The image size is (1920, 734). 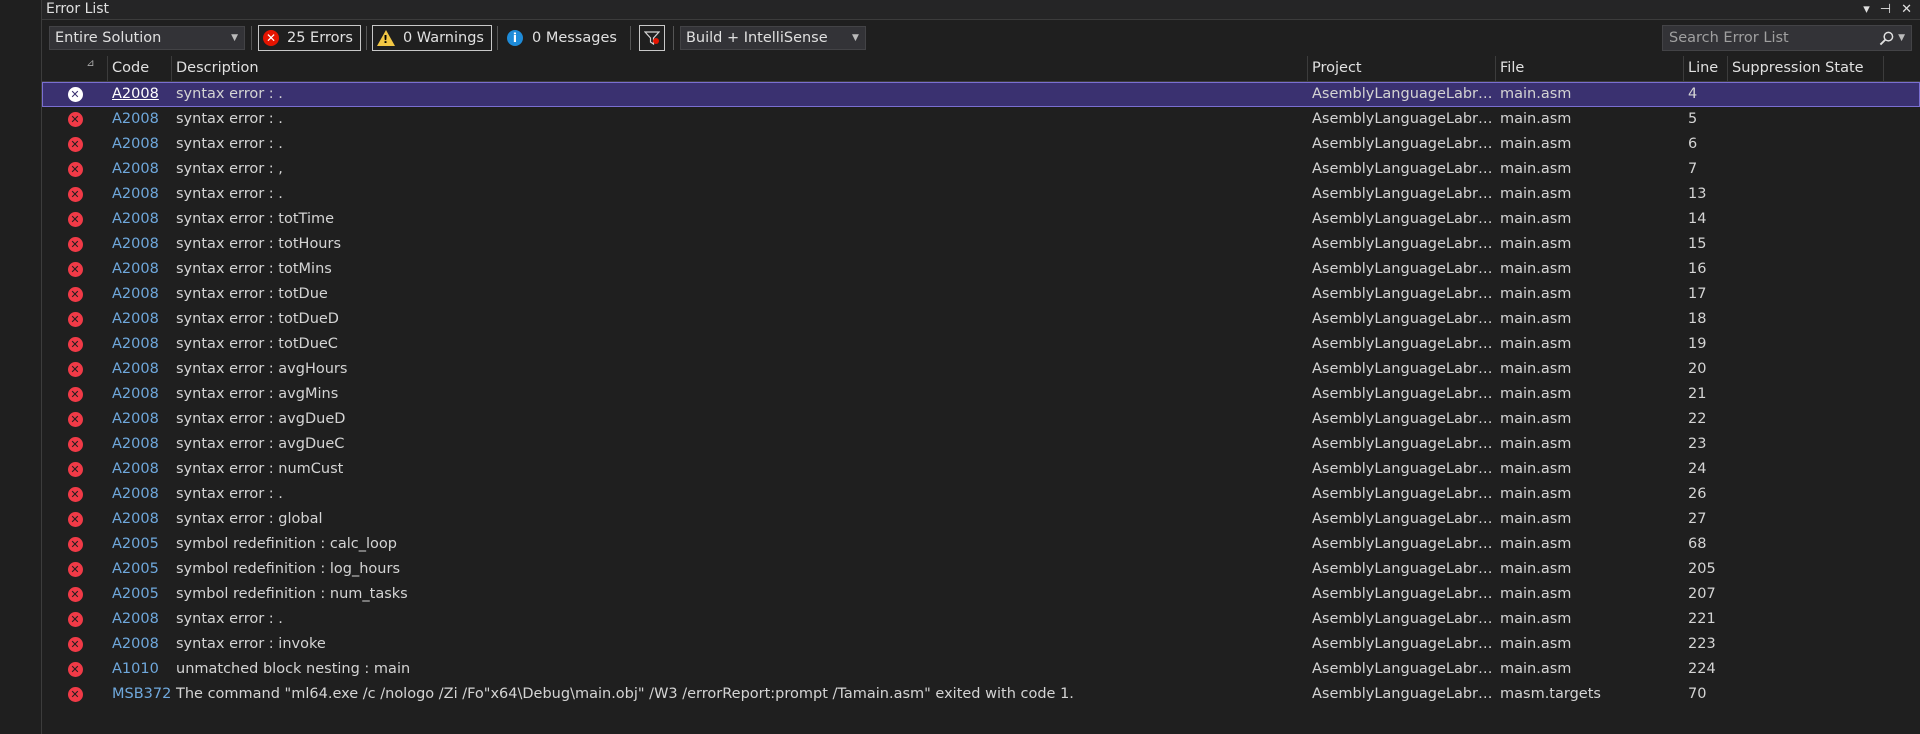 I want to click on pin-icon: ⊣, so click(x=1885, y=9).